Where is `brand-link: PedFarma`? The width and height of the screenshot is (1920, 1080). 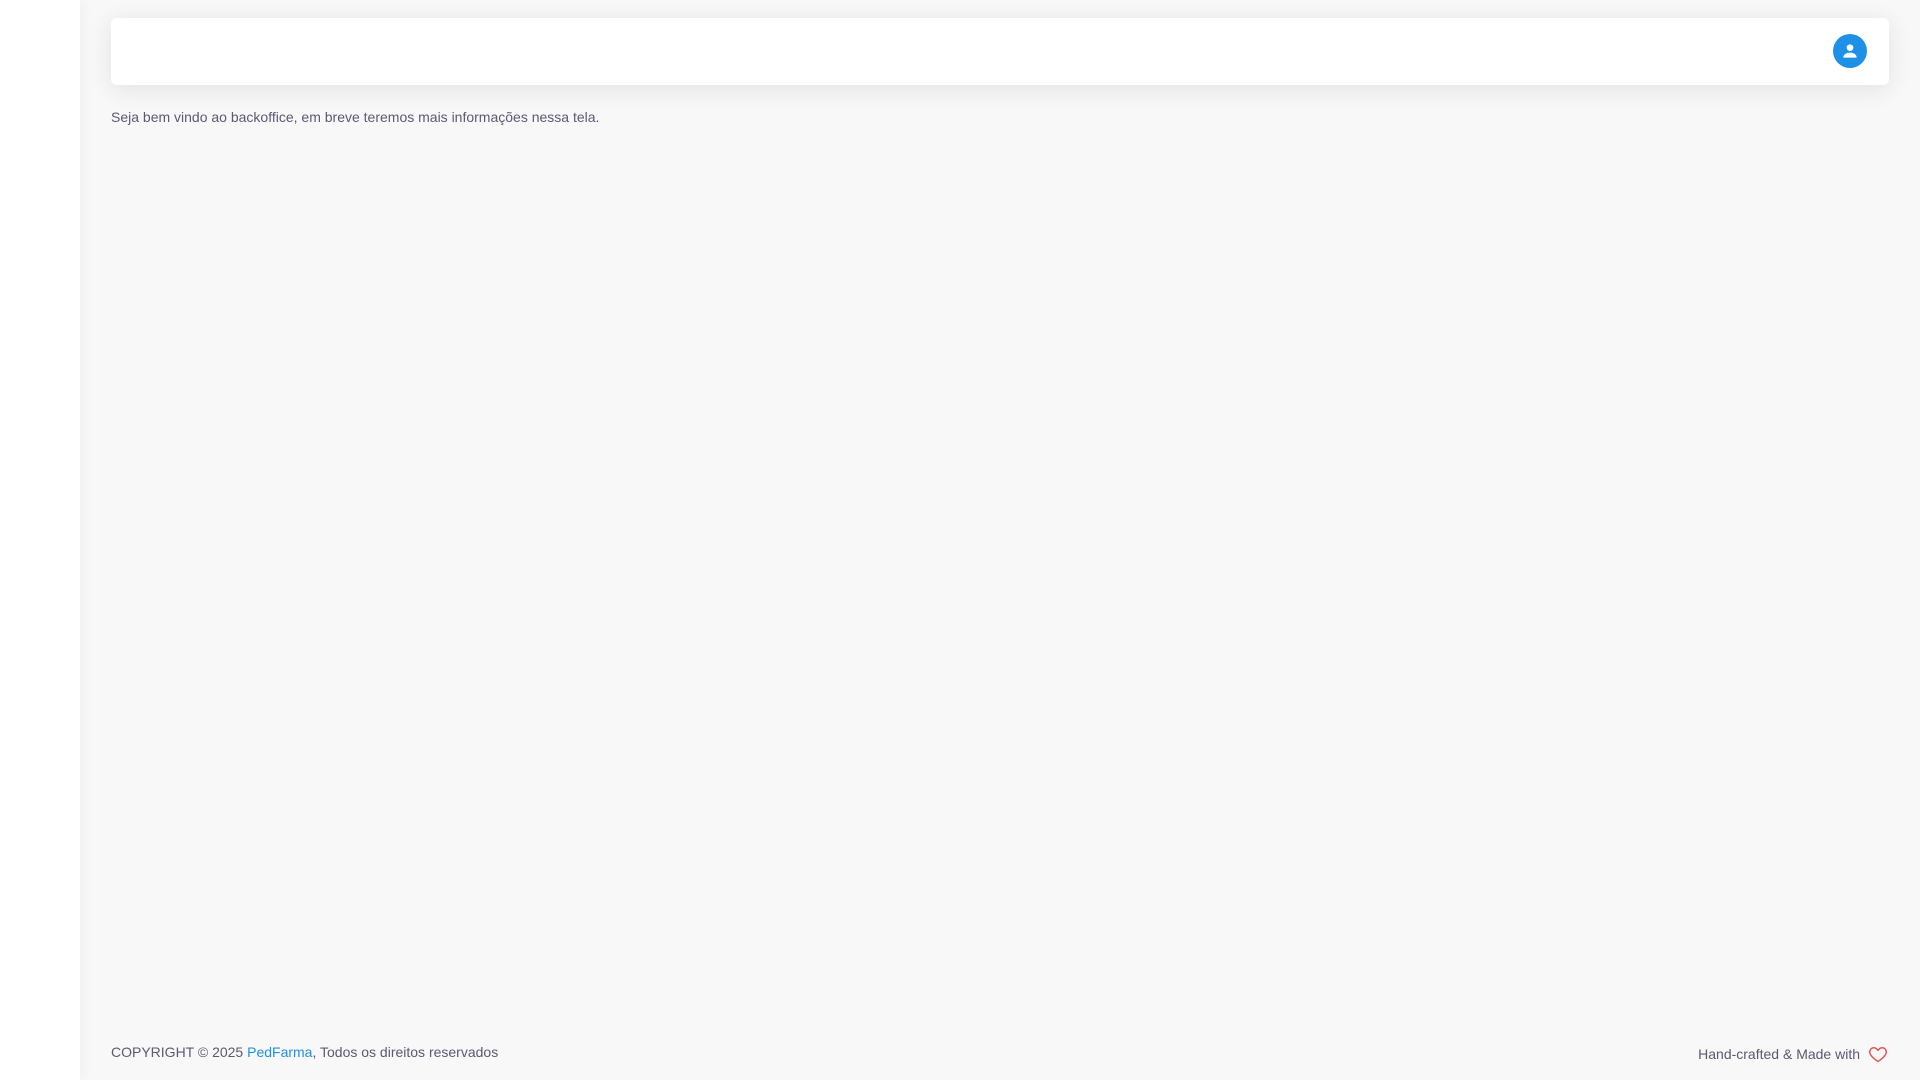 brand-link: PedFarma is located at coordinates (279, 1052).